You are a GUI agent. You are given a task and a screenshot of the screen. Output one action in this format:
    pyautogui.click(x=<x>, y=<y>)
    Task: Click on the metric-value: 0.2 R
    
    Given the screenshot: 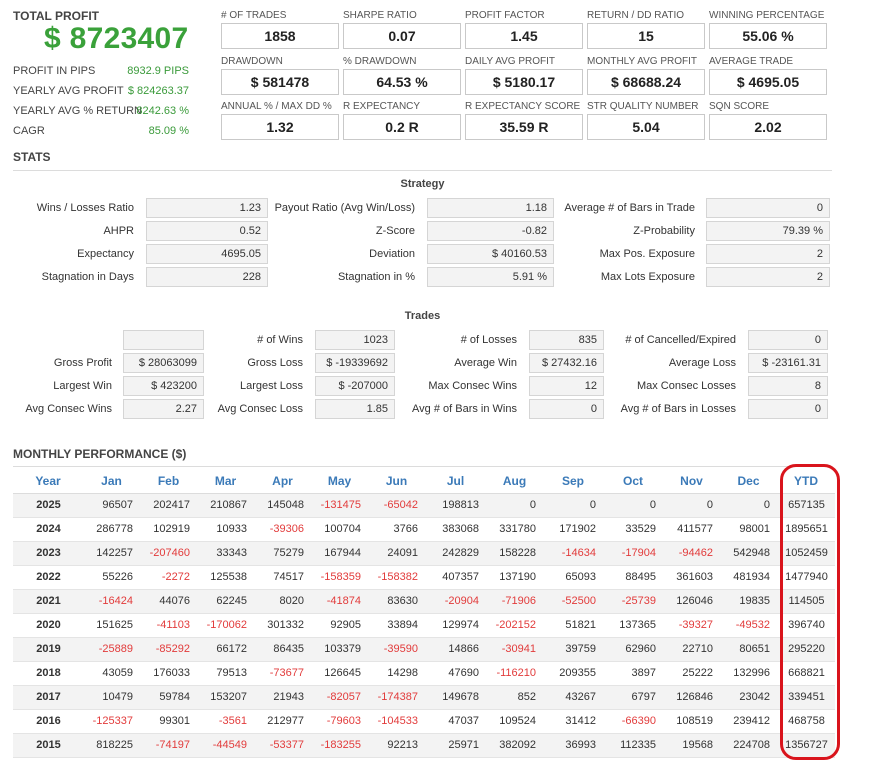 What is the action you would take?
    pyautogui.click(x=402, y=127)
    